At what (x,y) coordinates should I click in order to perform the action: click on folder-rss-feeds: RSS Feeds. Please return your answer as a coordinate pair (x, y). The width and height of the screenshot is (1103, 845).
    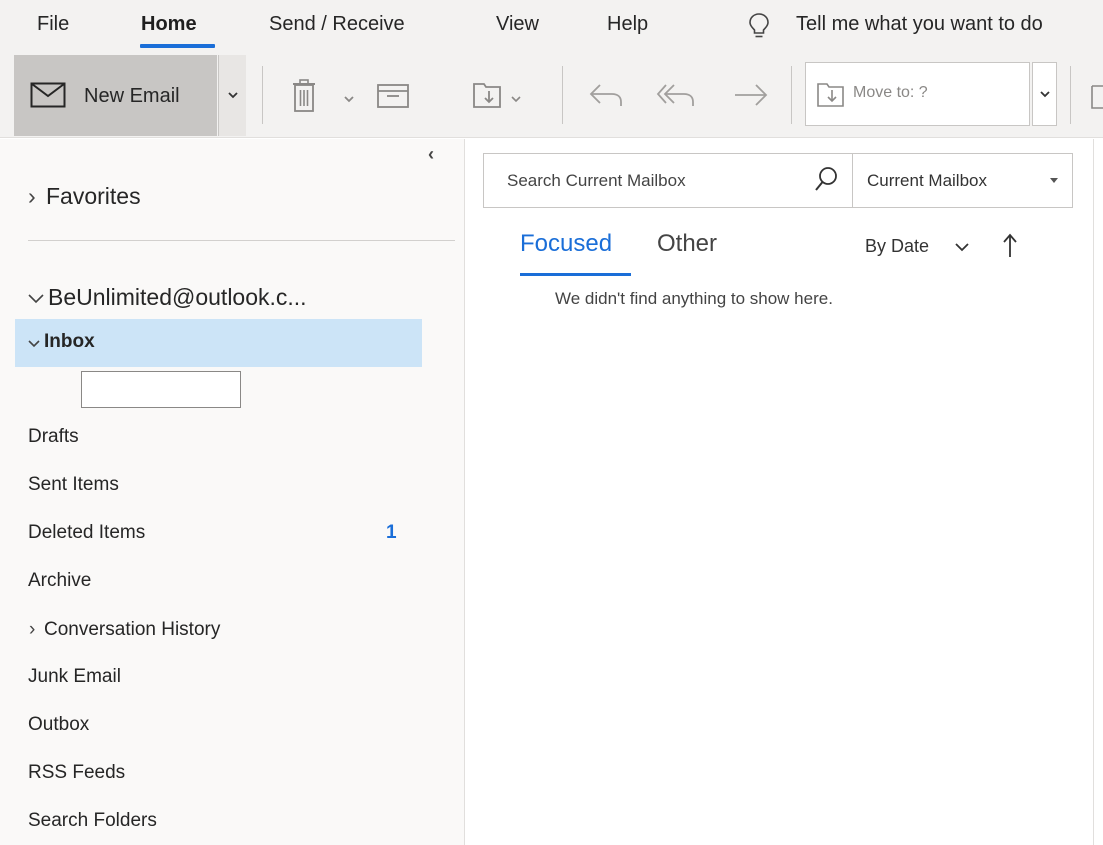
    Looking at the image, I should click on (76, 773).